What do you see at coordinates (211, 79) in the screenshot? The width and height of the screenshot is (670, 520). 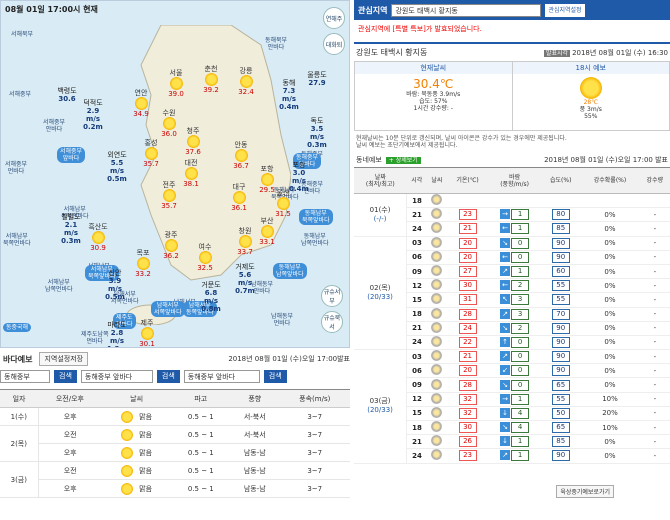 I see `city-marker: 춘천 39.2` at bounding box center [211, 79].